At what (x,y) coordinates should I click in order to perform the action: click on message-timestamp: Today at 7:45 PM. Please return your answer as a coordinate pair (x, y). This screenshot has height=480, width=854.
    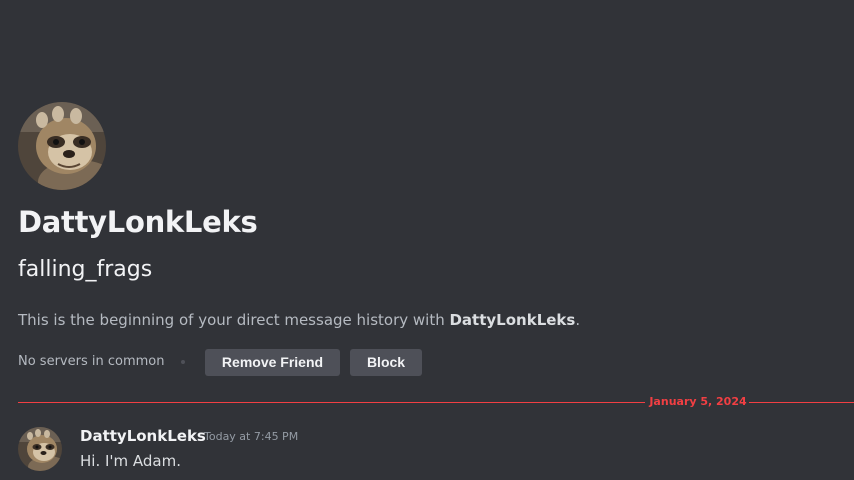
    Looking at the image, I should click on (251, 436).